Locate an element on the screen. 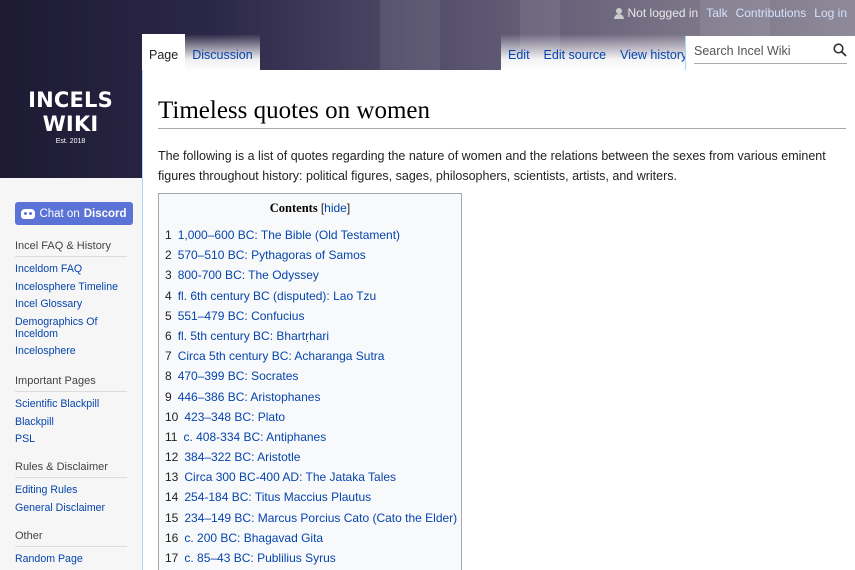  portal-heading: Other is located at coordinates (71, 538).